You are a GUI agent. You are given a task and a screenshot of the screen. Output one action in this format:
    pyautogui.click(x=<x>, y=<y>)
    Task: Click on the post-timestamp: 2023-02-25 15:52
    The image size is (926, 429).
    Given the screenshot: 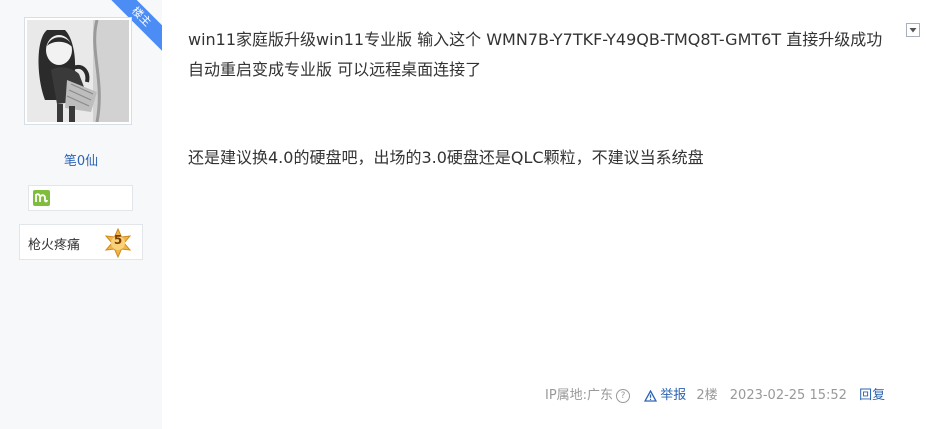 What is the action you would take?
    pyautogui.click(x=788, y=396)
    